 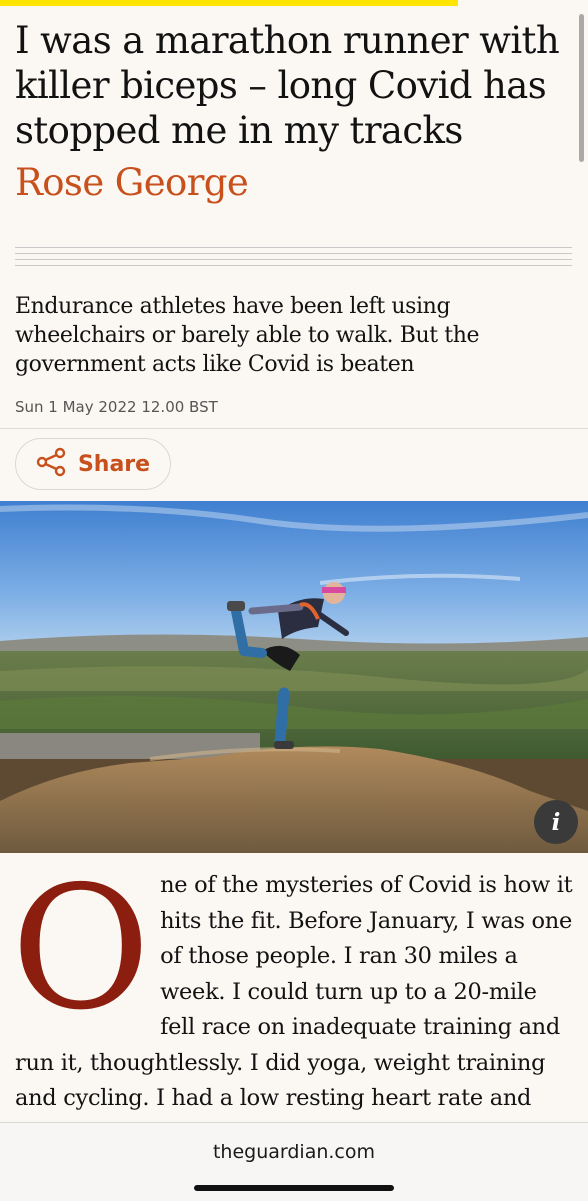 I want to click on share-button: Share, so click(x=93, y=464).